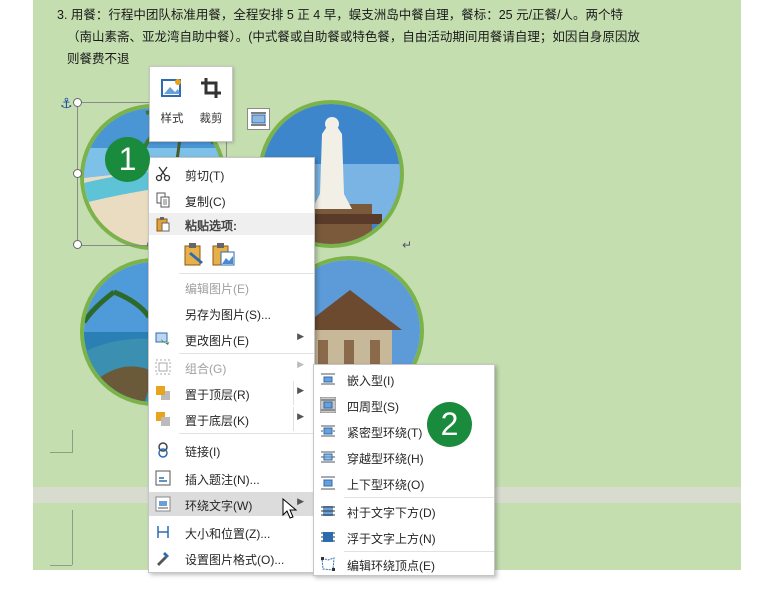 The width and height of the screenshot is (761, 594). I want to click on layout-options-icon, so click(258, 119).